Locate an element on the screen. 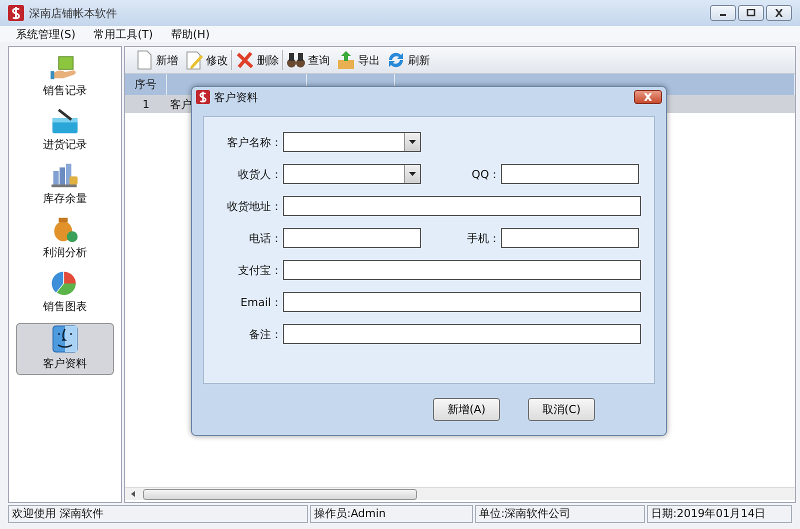 Image resolution: width=800 pixels, height=529 pixels. status-text: 日期:2019年01月14日 is located at coordinates (719, 514).